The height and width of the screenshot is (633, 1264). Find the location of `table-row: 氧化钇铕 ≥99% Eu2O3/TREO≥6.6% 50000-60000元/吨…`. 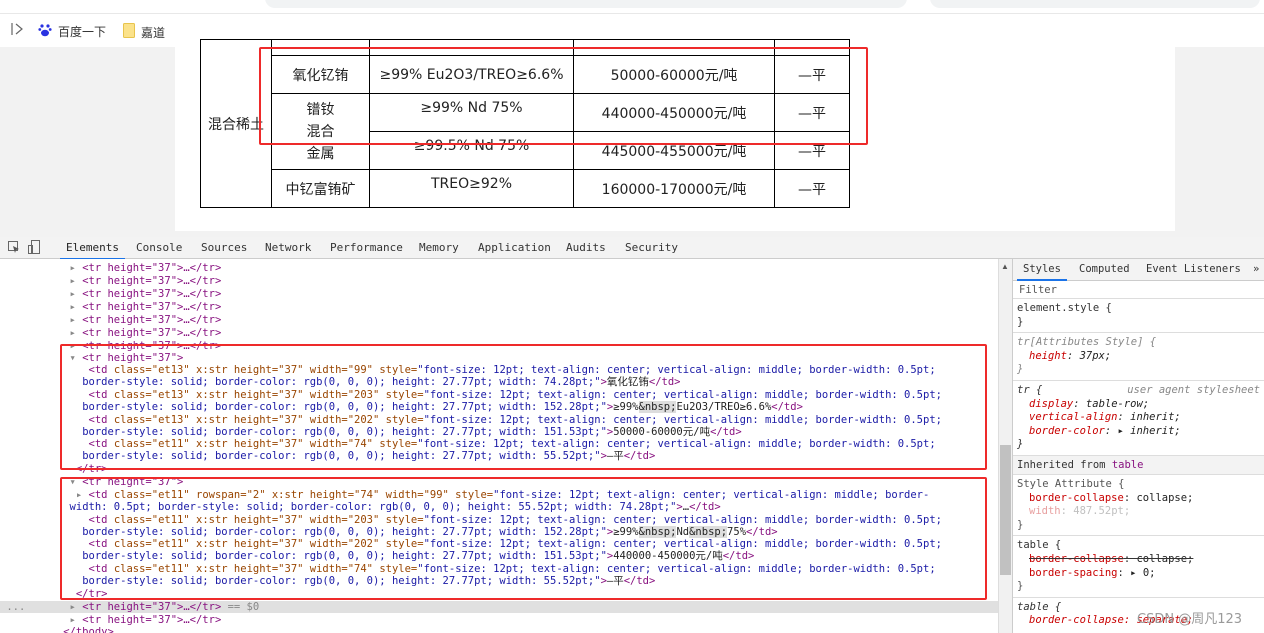

table-row: 氧化钇铕 ≥99% Eu2O3/TREO≥6.6% 50000-60000元/吨… is located at coordinates (525, 74).